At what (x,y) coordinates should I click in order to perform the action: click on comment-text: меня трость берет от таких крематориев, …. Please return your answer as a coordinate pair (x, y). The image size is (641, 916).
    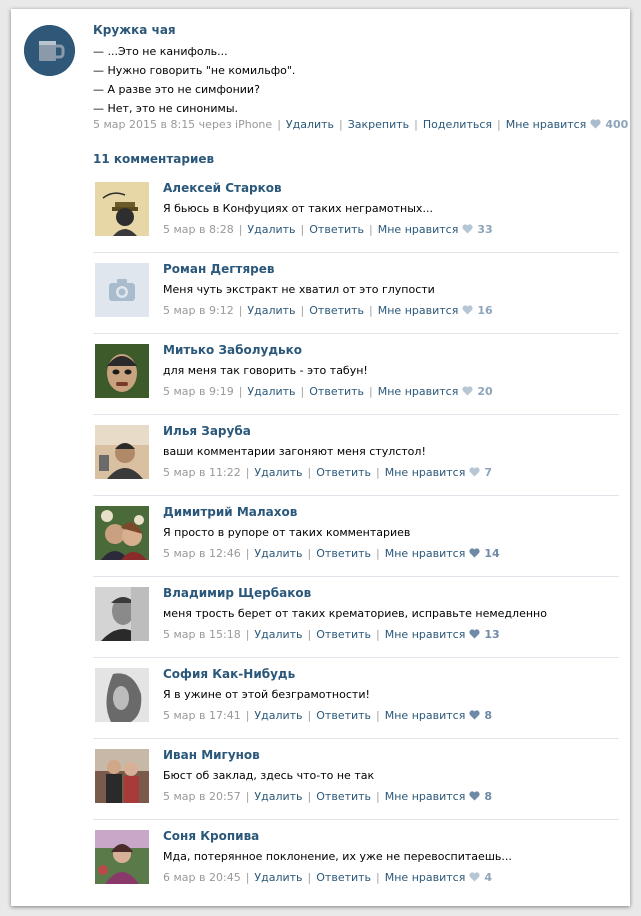
    Looking at the image, I should click on (355, 613).